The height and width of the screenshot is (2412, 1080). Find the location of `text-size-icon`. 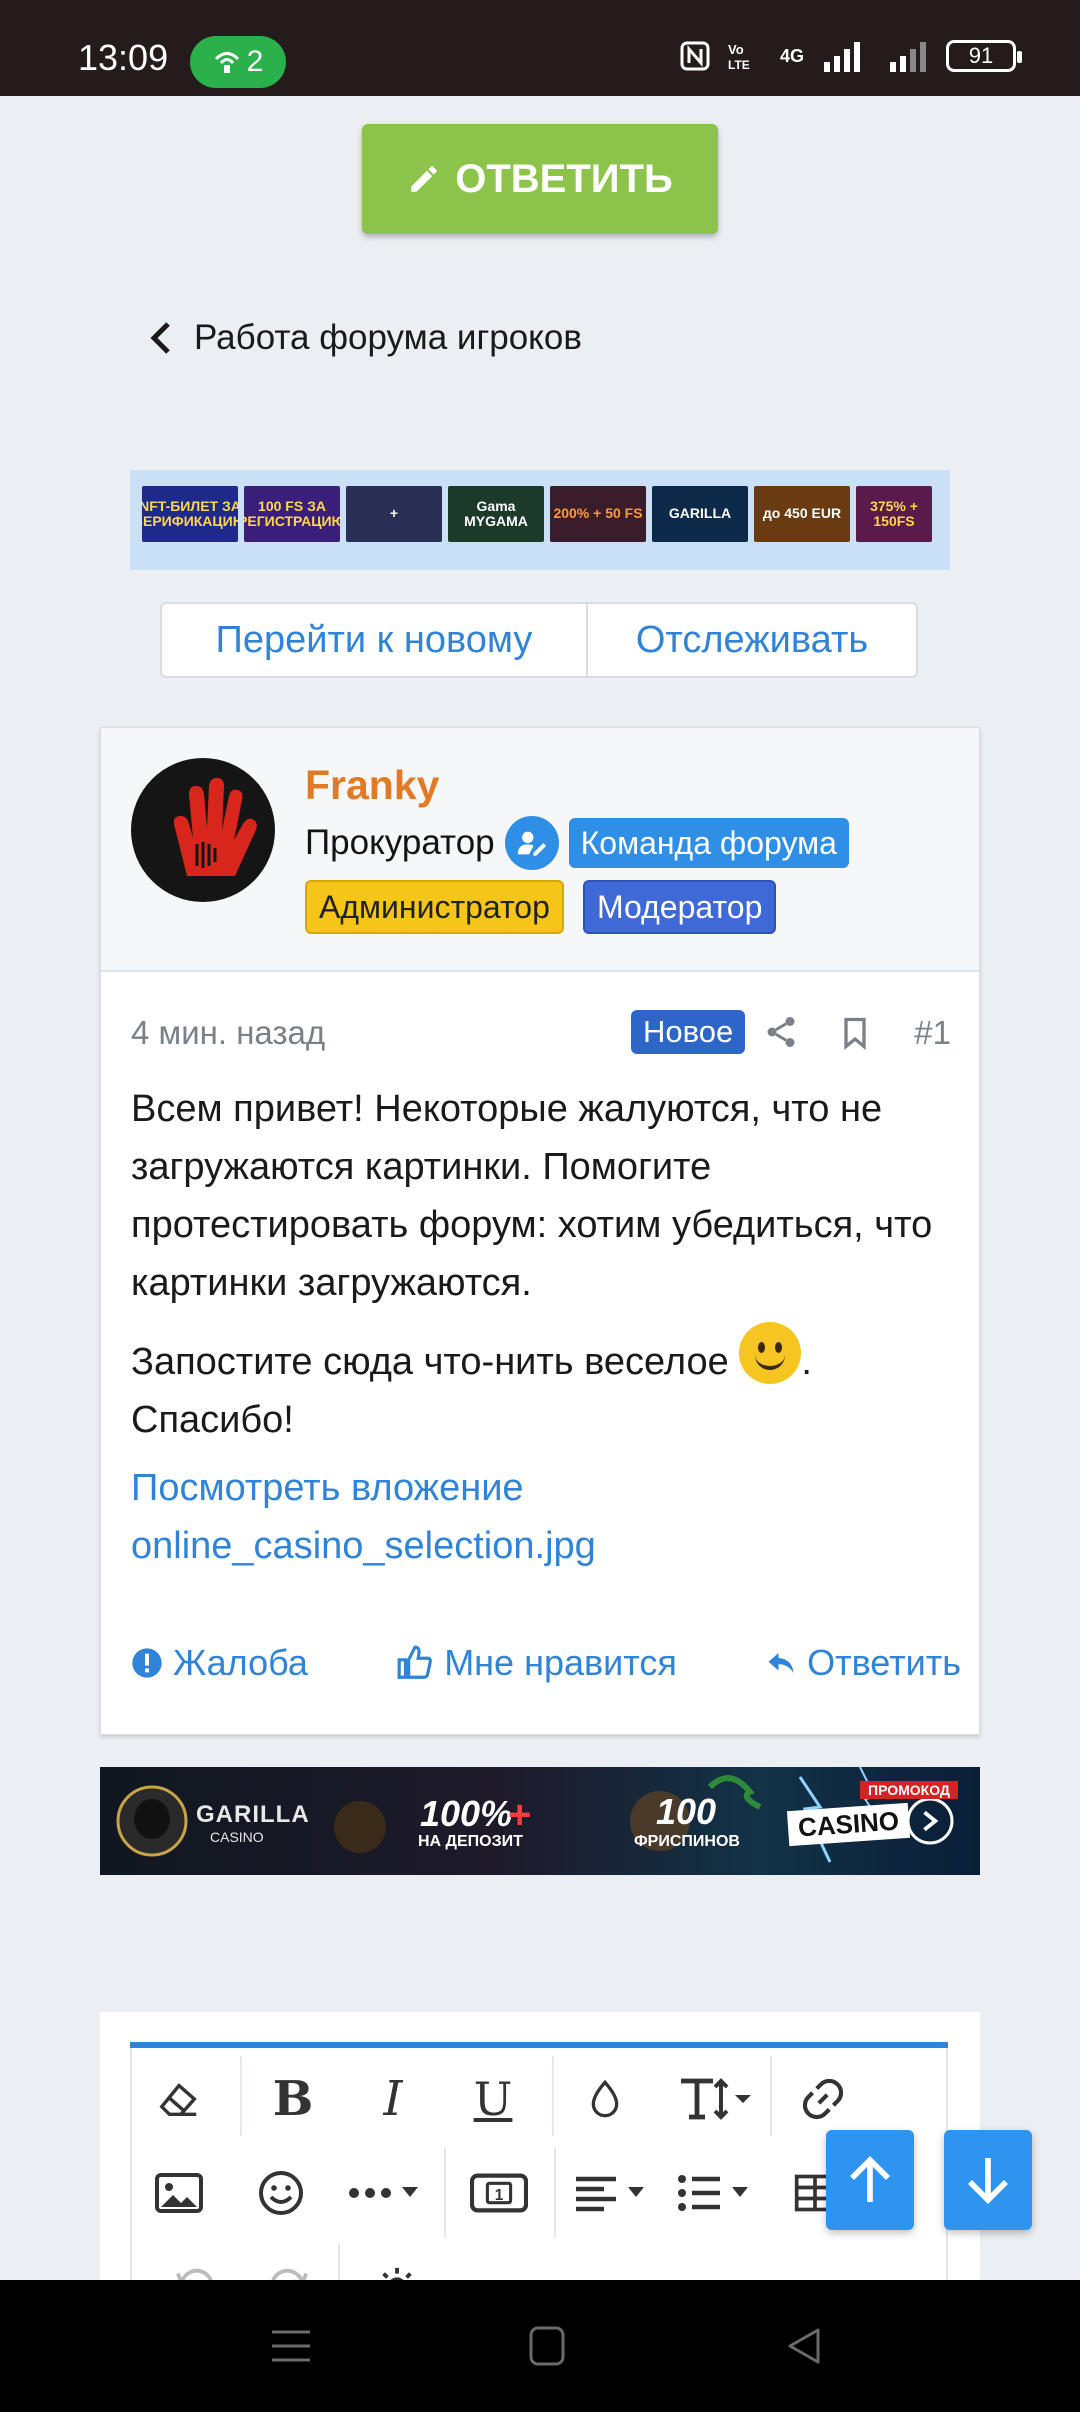

text-size-icon is located at coordinates (717, 2099).